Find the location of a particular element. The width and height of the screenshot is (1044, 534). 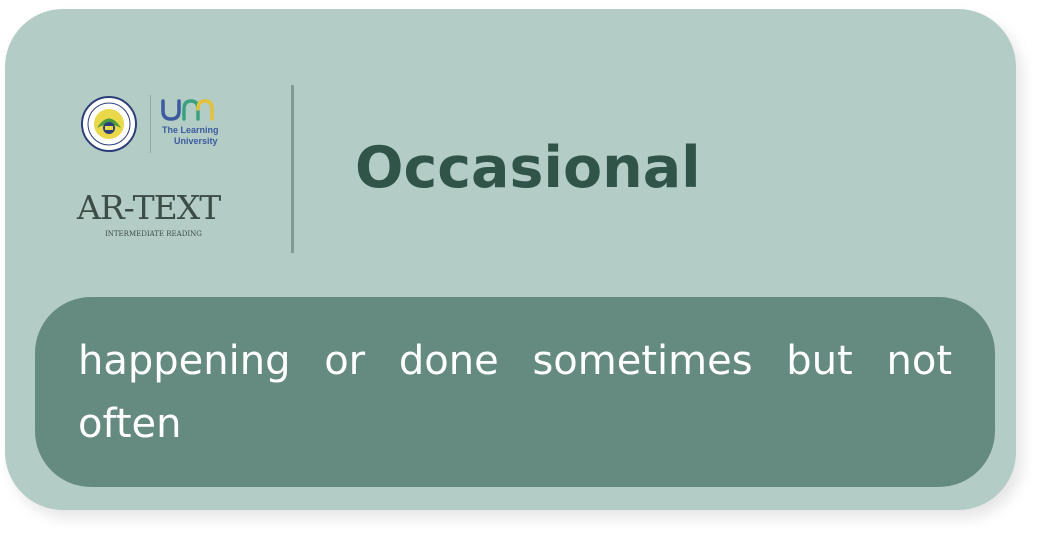

header-divider is located at coordinates (292, 169).